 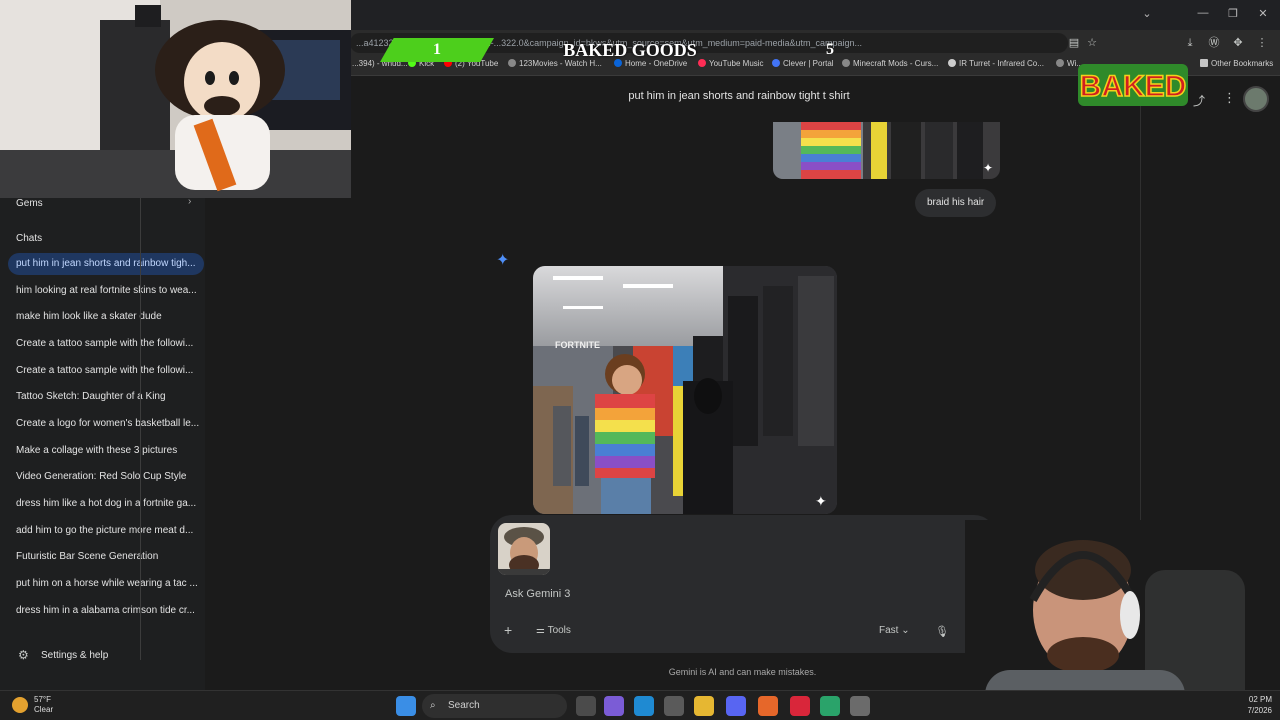 I want to click on baked-logo-text: BAKED, so click(x=1133, y=86).